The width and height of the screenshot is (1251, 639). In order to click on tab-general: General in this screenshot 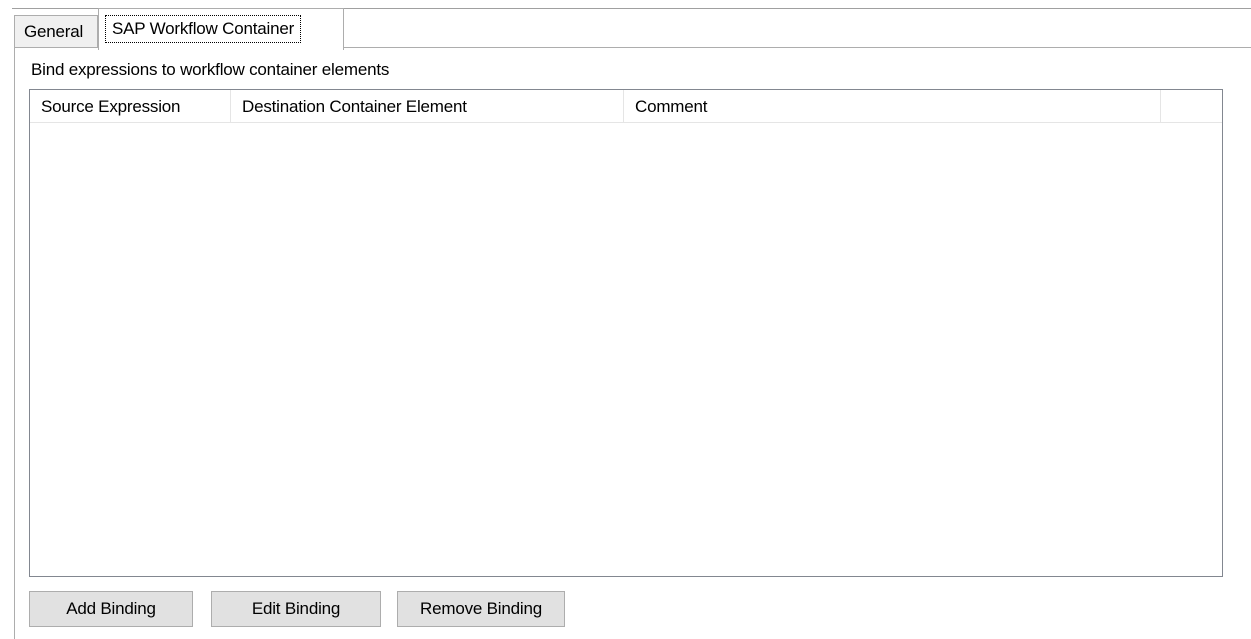, I will do `click(56, 31)`.